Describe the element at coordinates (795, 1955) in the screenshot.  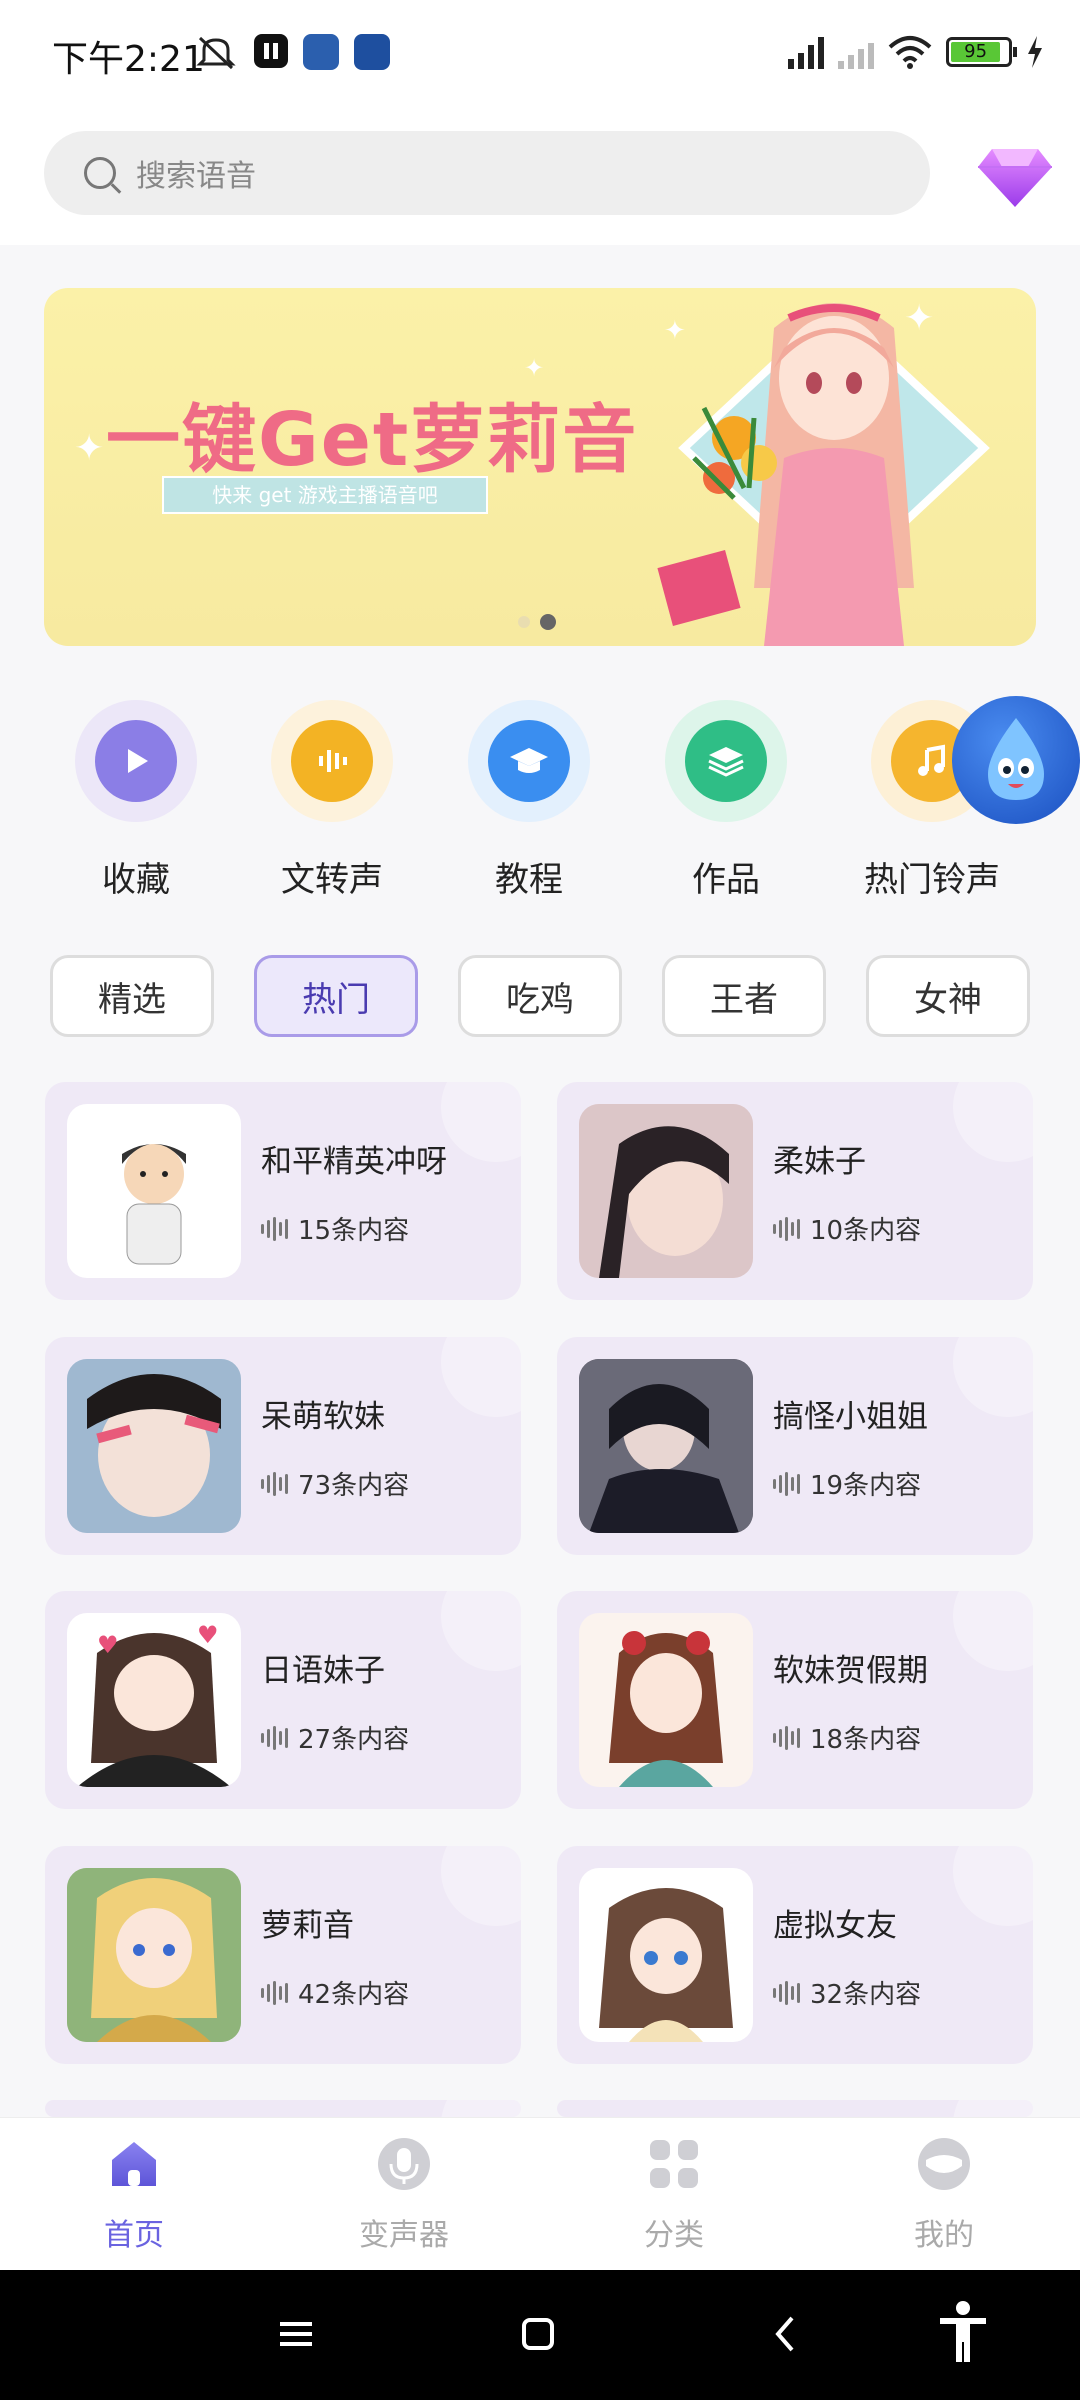
I see `voice-pack-card: 虚拟女友 32条内容` at that location.